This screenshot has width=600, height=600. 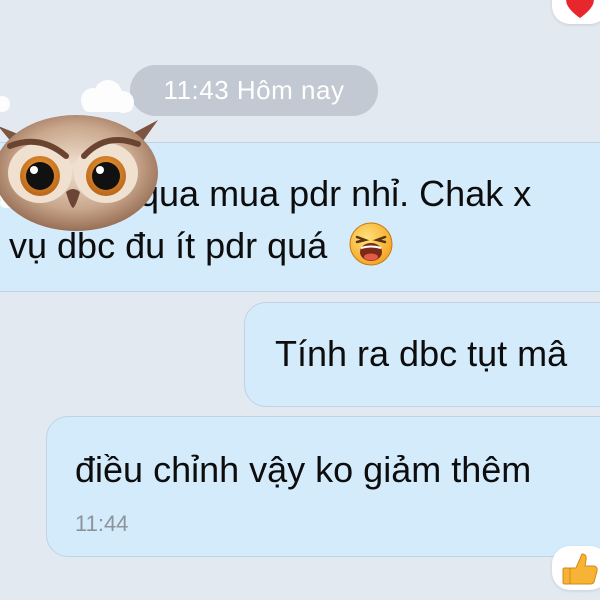 I want to click on emoji-wrapper, so click(x=373, y=245).